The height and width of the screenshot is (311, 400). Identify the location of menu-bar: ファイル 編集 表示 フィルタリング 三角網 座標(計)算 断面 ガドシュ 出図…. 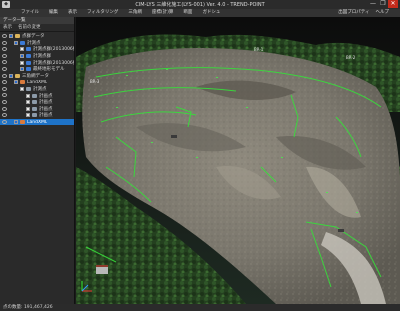
(200, 13).